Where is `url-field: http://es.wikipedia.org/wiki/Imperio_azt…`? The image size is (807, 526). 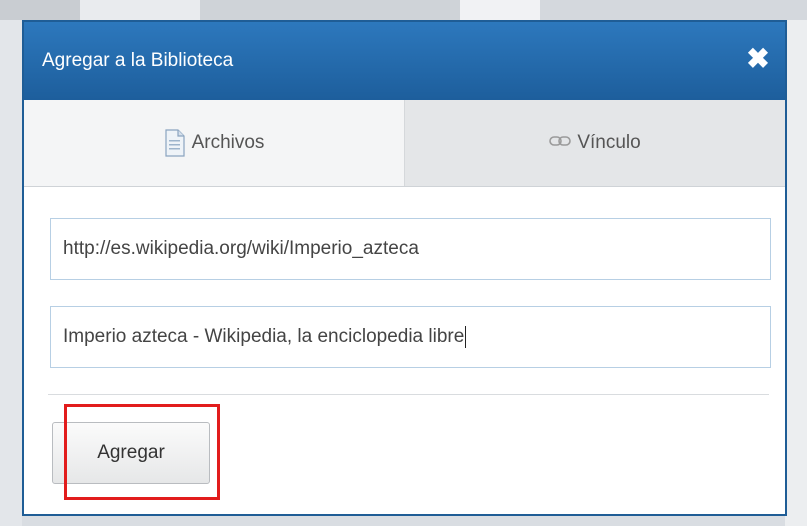 url-field: http://es.wikipedia.org/wiki/Imperio_azt… is located at coordinates (410, 249).